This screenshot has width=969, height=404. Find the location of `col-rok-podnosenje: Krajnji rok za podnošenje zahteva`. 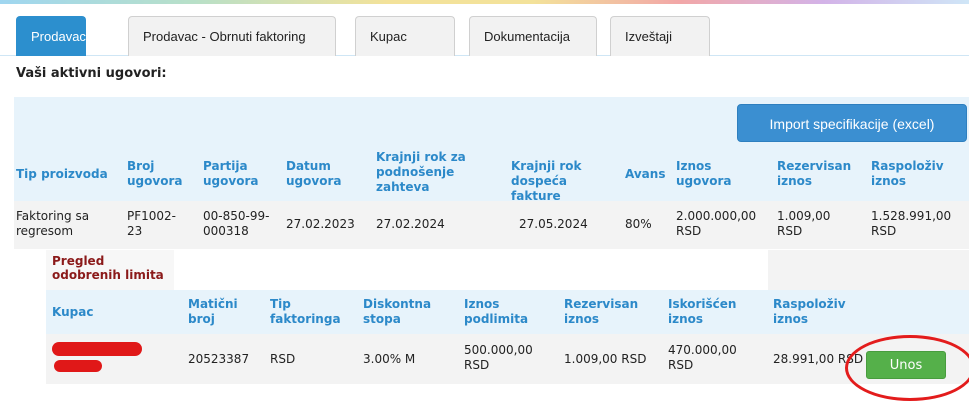

col-rok-podnosenje: Krajnji rok za podnošenje zahteva is located at coordinates (421, 172).